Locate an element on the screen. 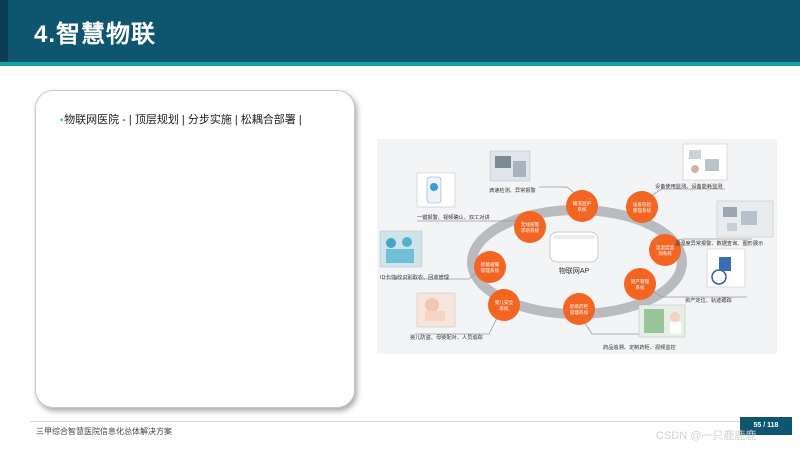  node-label-alarm-1: 无线报警 is located at coordinates (530, 224).